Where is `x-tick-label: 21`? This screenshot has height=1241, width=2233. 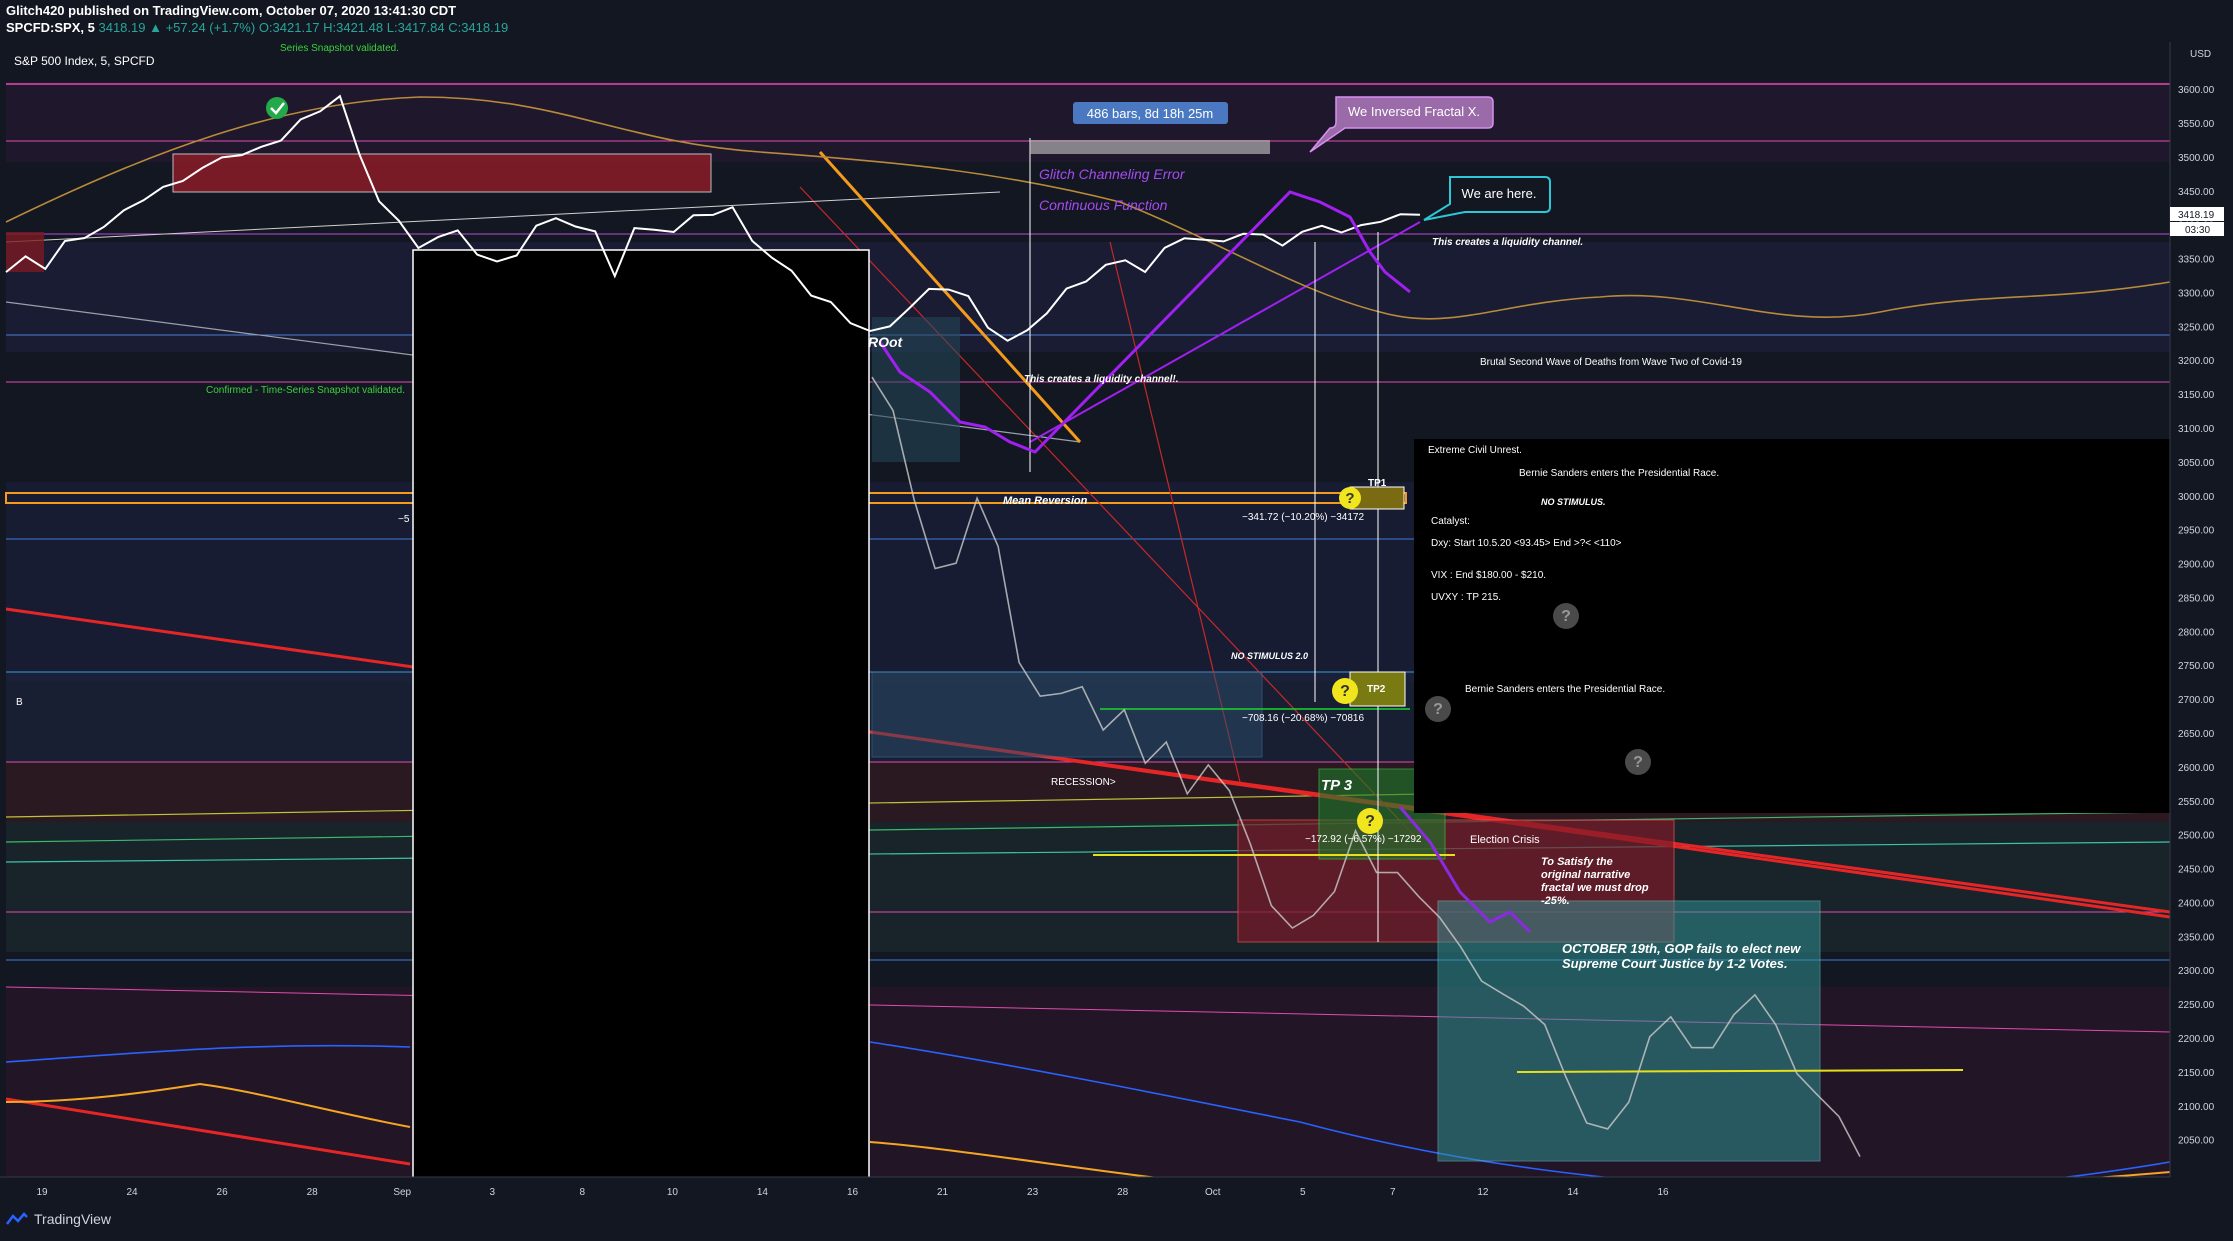 x-tick-label: 21 is located at coordinates (943, 1192).